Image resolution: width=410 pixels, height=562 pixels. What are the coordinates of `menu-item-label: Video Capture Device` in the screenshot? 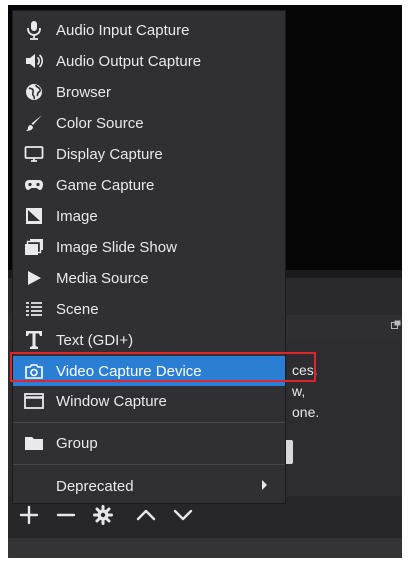 It's located at (129, 371).